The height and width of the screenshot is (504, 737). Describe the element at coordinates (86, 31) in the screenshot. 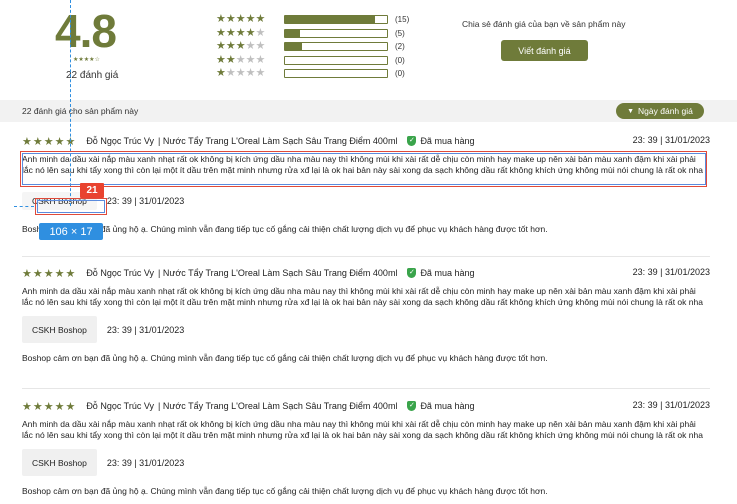

I see `average-score: 4.8` at that location.